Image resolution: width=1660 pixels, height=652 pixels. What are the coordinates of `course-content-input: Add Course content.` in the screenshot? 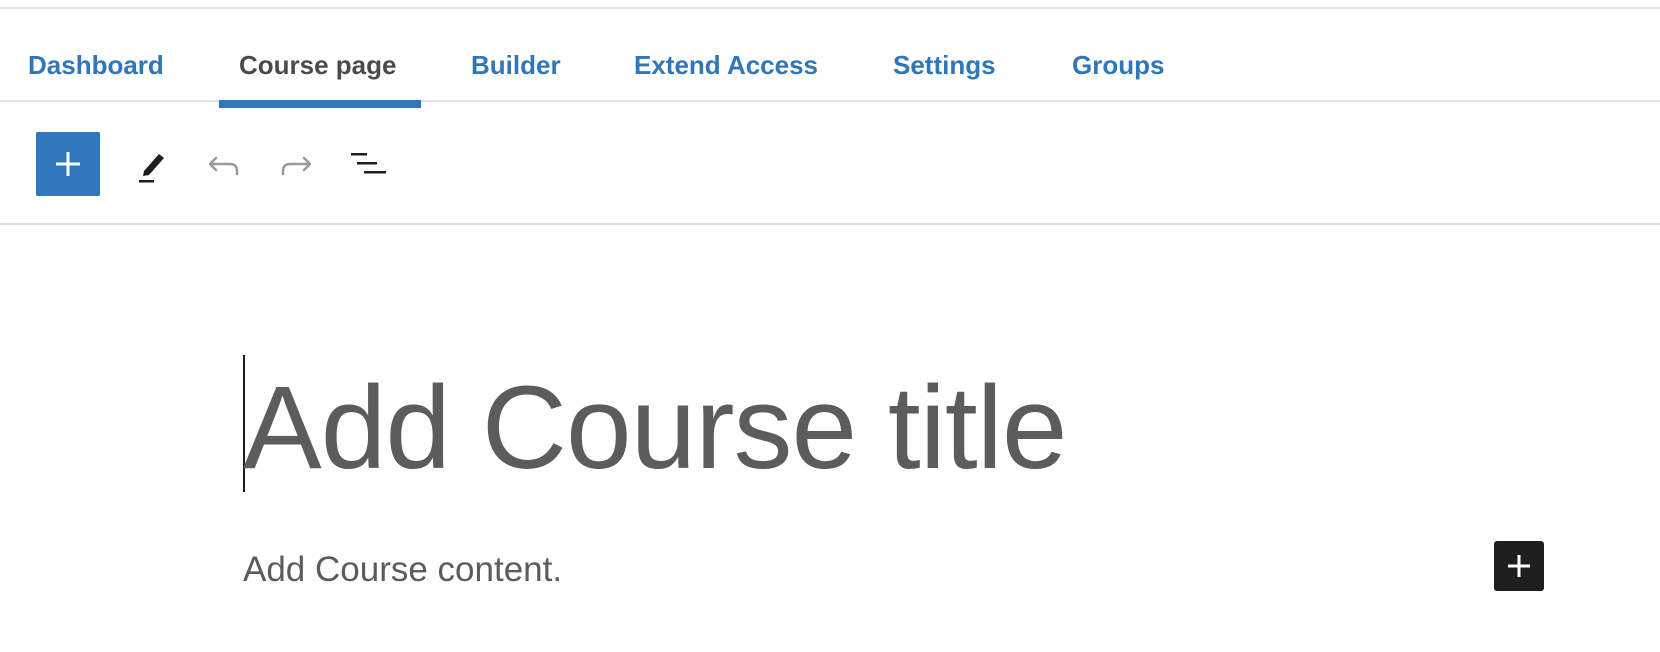 It's located at (402, 570).